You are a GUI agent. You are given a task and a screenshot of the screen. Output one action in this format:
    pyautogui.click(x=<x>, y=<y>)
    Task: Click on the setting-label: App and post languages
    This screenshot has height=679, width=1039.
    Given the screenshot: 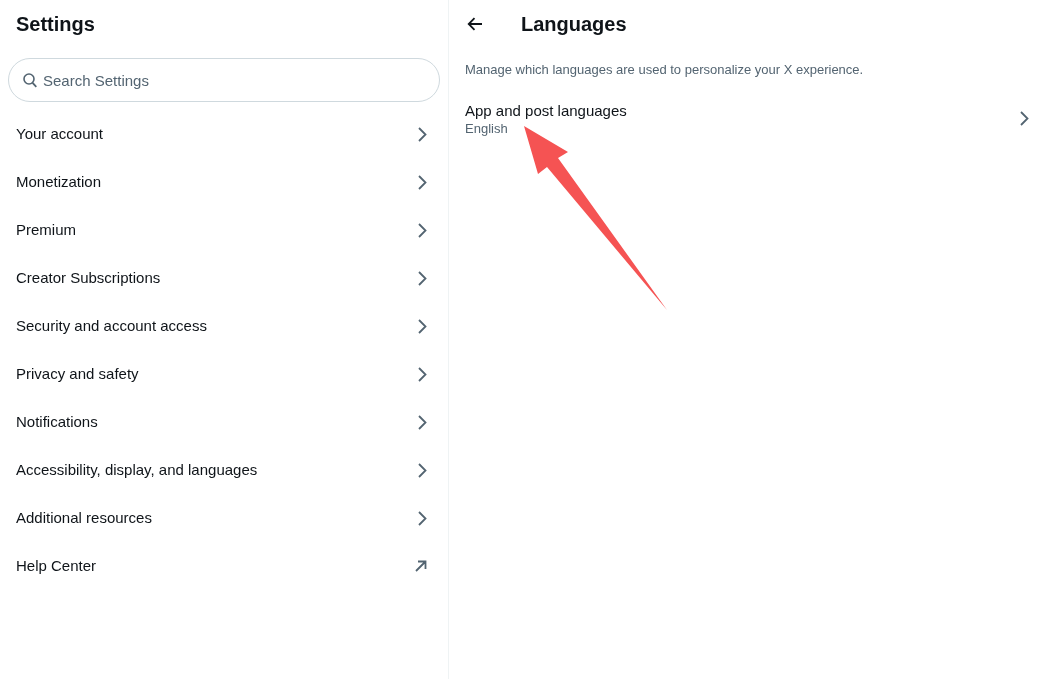 What is the action you would take?
    pyautogui.click(x=546, y=110)
    